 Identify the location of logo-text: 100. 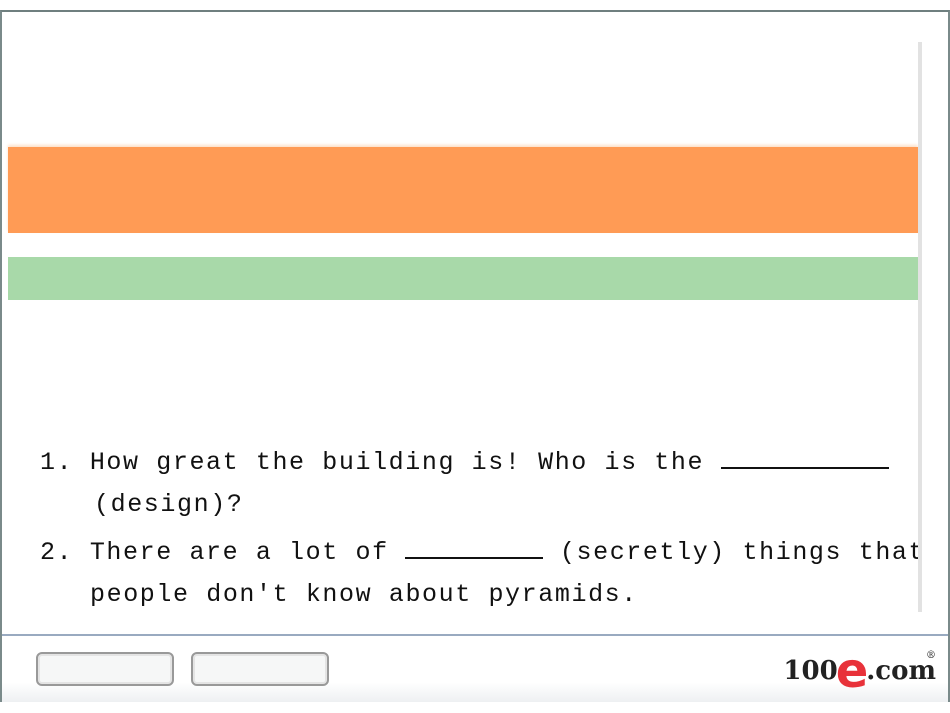
(810, 671).